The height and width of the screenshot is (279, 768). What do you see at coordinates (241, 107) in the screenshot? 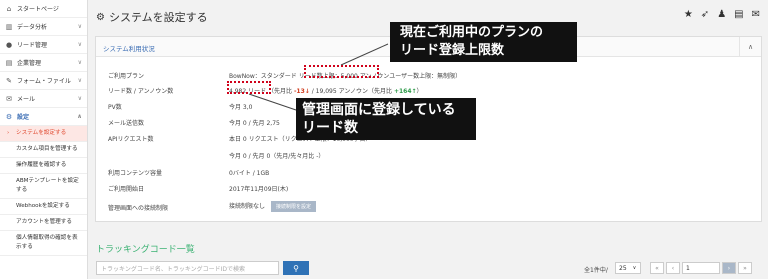
I see `row-value: 今月 3,0` at bounding box center [241, 107].